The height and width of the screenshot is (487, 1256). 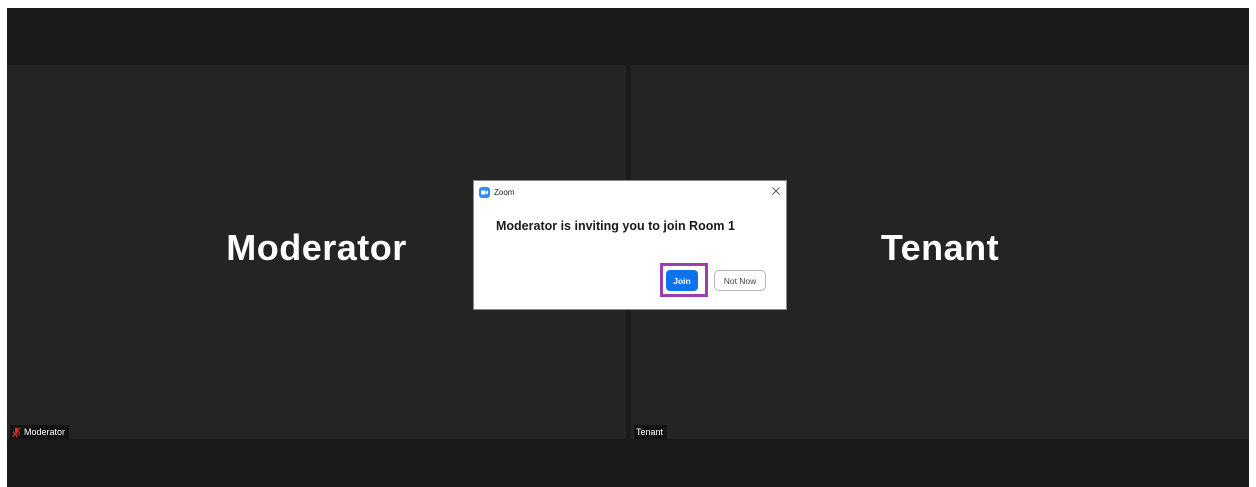 What do you see at coordinates (776, 191) in the screenshot?
I see `close-icon` at bounding box center [776, 191].